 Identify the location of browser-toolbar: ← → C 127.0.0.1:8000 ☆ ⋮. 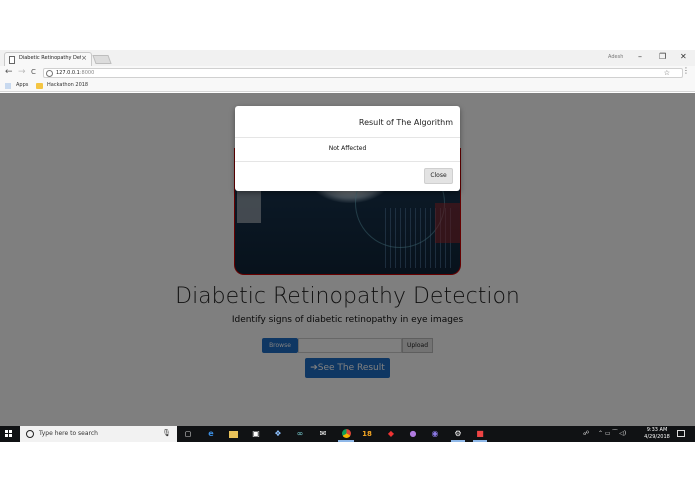
(347, 73).